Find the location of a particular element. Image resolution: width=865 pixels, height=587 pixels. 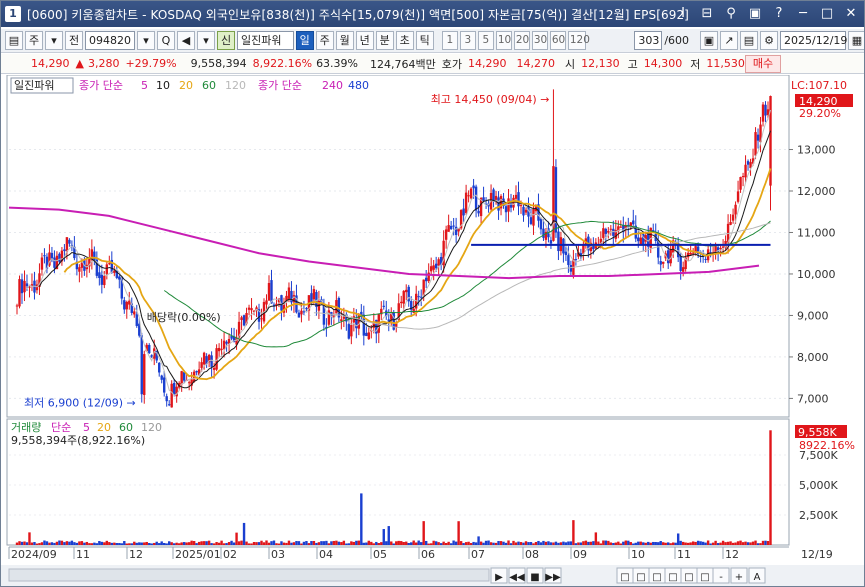

period-week-tab: 주 is located at coordinates (324, 40).